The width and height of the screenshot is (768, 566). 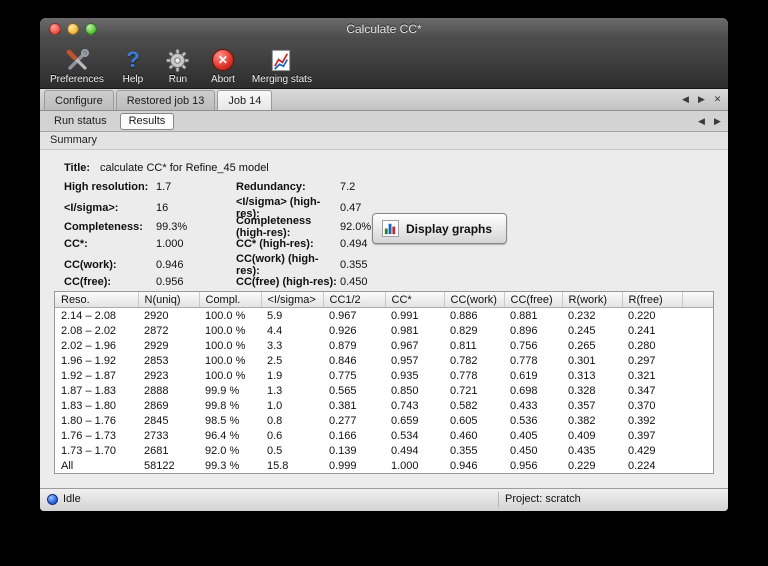 I want to click on tab-job-14: Job 14, so click(x=245, y=100).